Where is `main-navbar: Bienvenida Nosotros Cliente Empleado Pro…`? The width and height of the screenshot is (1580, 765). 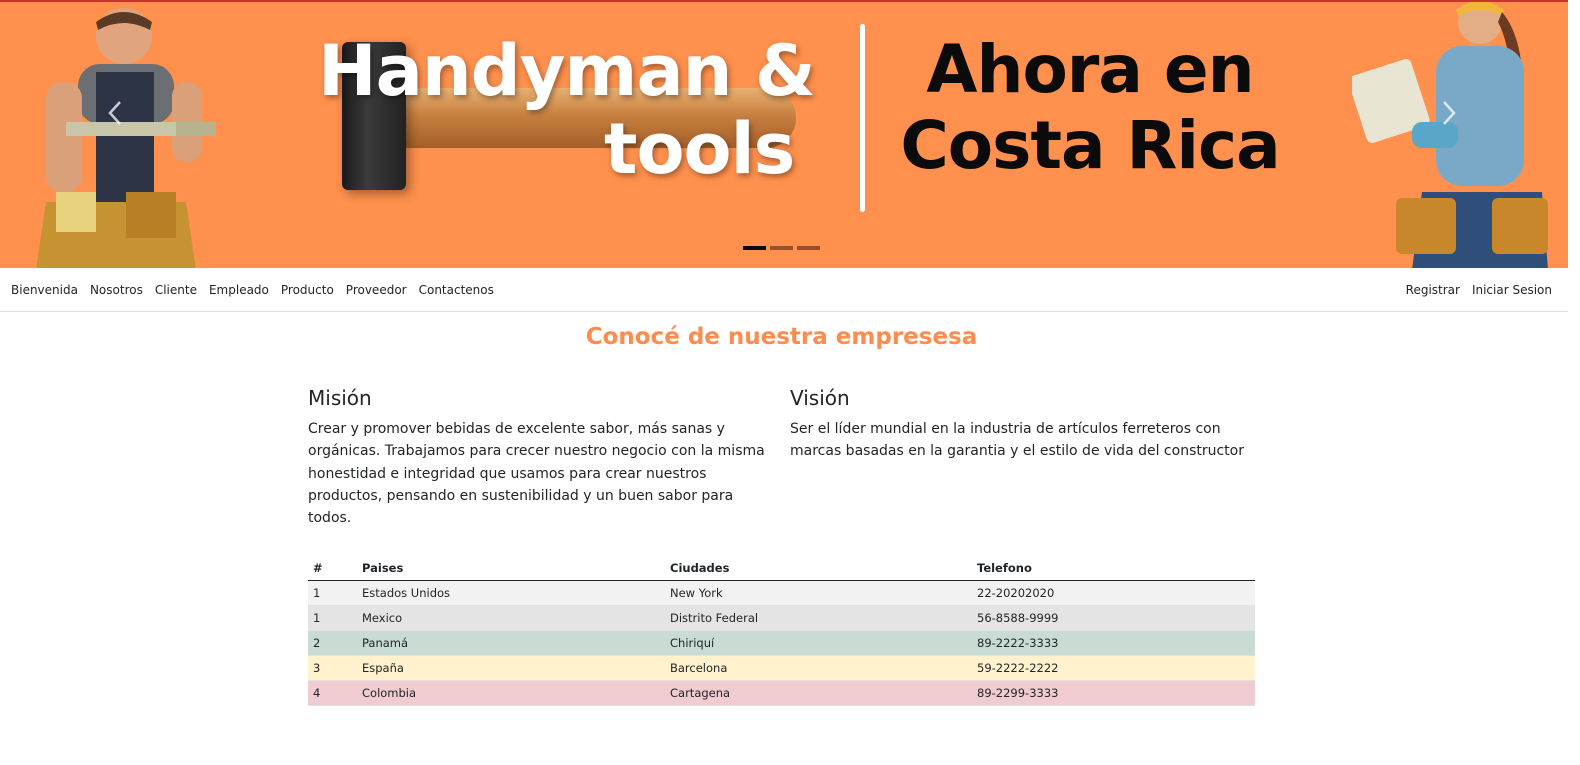 main-navbar: Bienvenida Nosotros Cliente Empleado Pro… is located at coordinates (784, 290).